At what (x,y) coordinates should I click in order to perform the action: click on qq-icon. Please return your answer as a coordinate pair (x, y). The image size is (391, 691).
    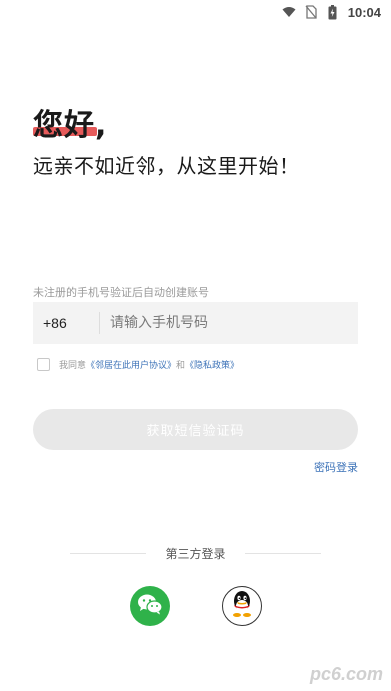
    Looking at the image, I should click on (242, 606).